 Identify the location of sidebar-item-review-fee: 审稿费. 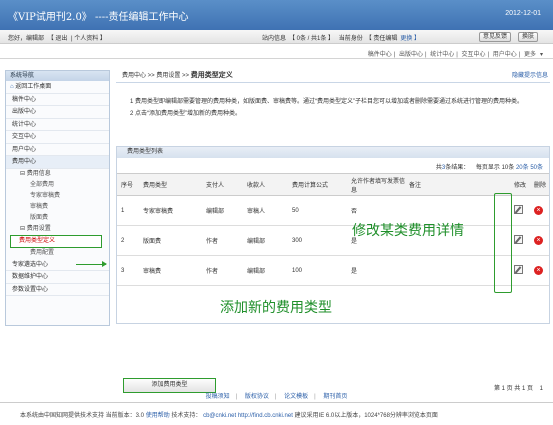
(57, 207).